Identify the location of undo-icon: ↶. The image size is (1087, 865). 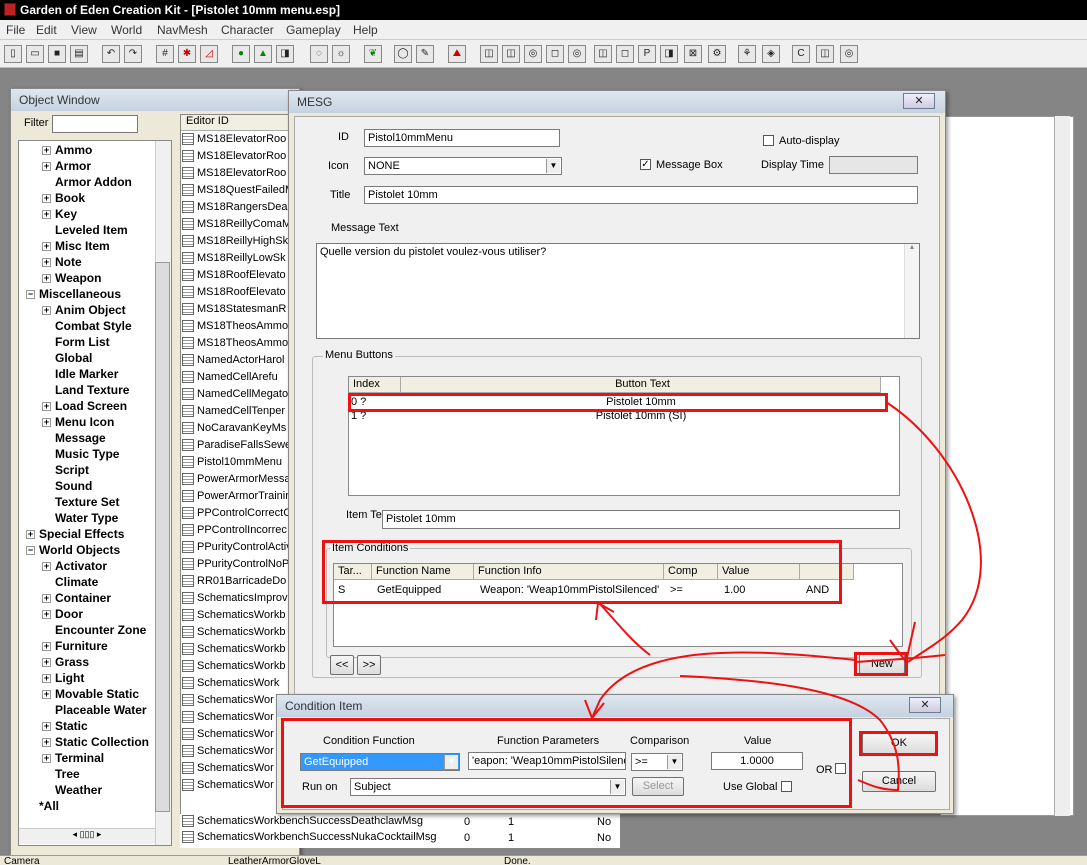
(111, 54).